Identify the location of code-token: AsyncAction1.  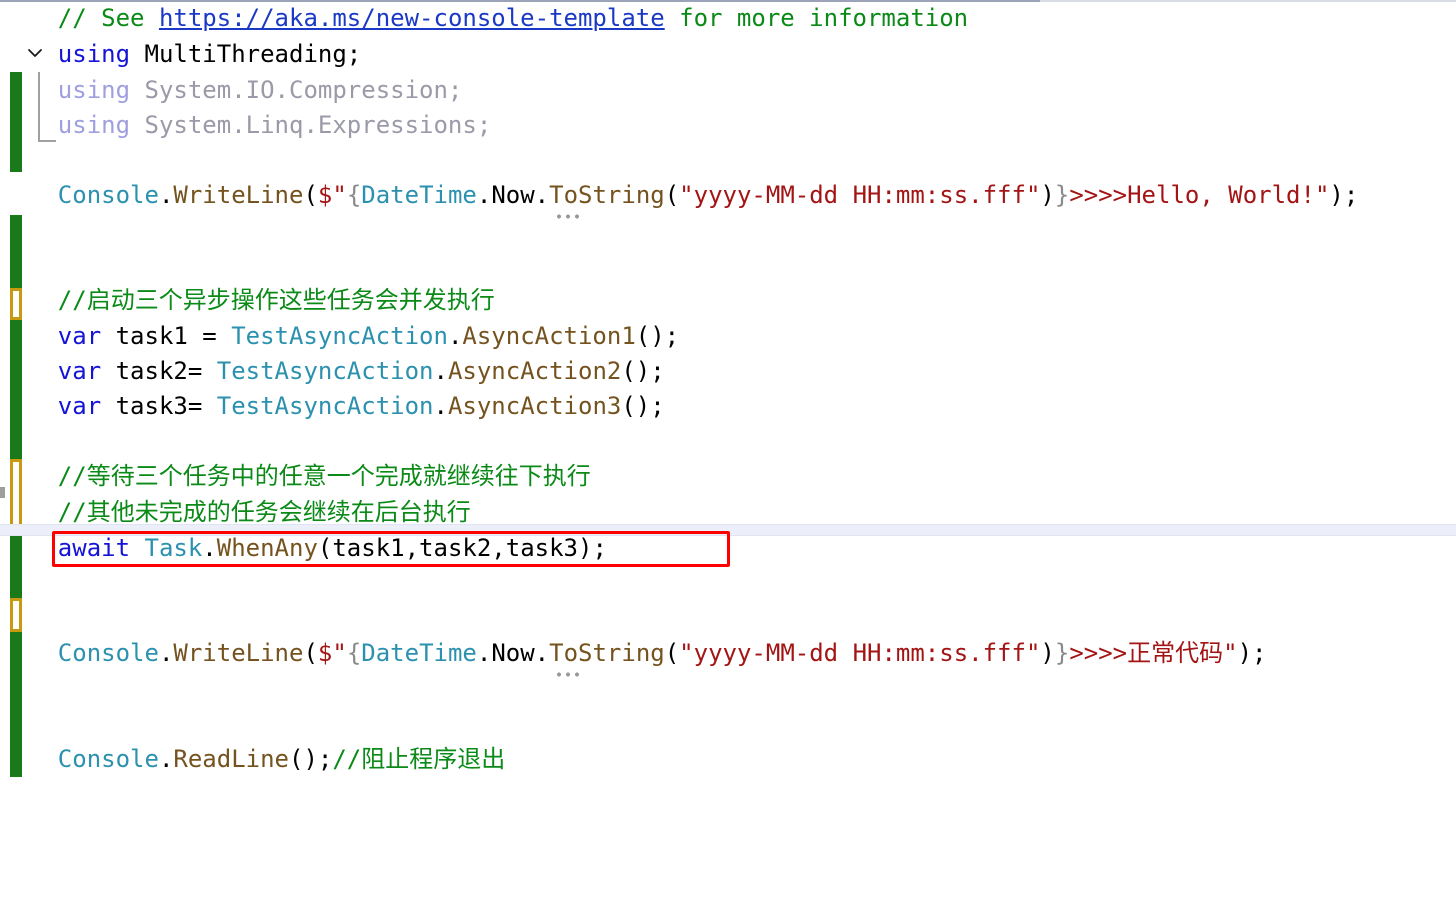
(549, 336).